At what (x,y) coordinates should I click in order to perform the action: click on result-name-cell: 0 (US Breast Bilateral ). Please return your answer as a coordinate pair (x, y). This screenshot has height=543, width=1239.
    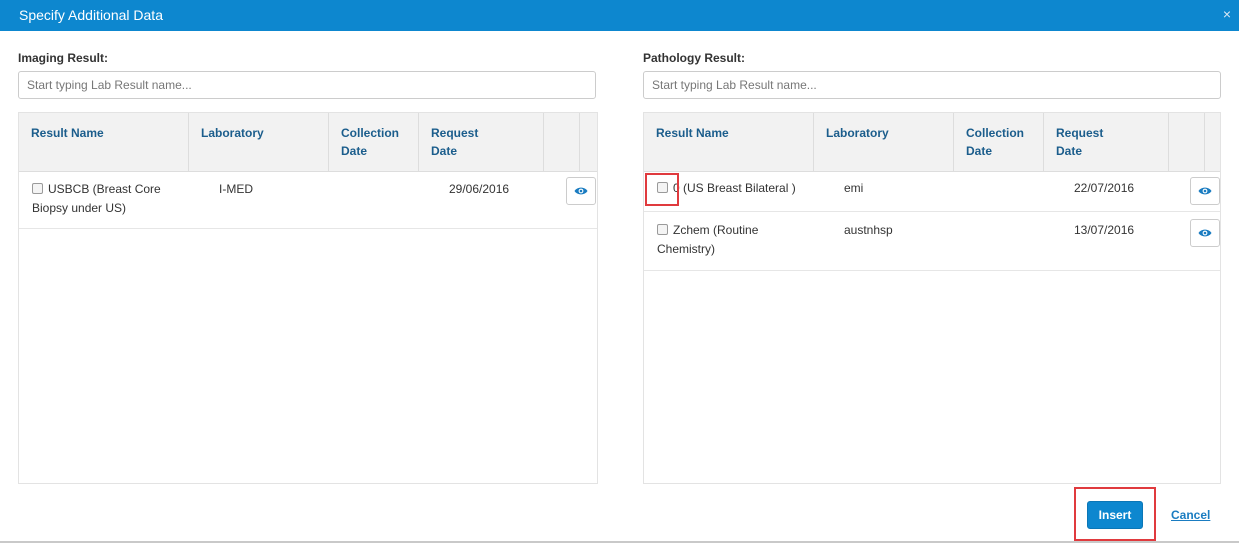
    Looking at the image, I should click on (726, 188).